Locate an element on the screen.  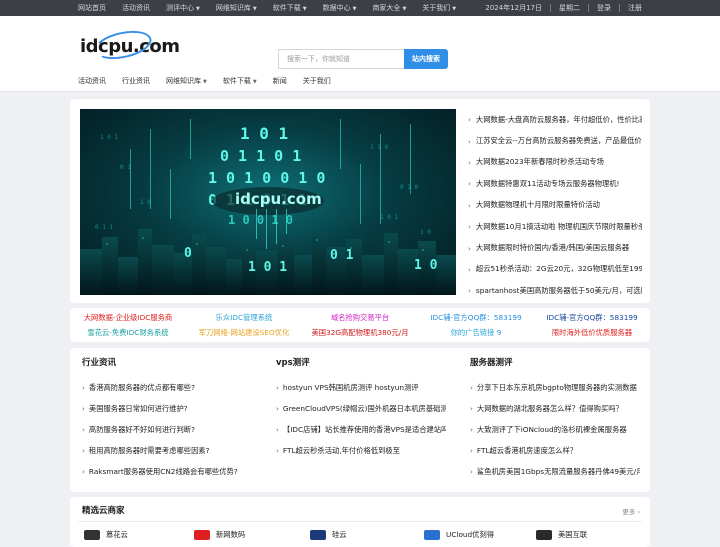
svg-text: 1 0 is located at coordinates (145, 202).